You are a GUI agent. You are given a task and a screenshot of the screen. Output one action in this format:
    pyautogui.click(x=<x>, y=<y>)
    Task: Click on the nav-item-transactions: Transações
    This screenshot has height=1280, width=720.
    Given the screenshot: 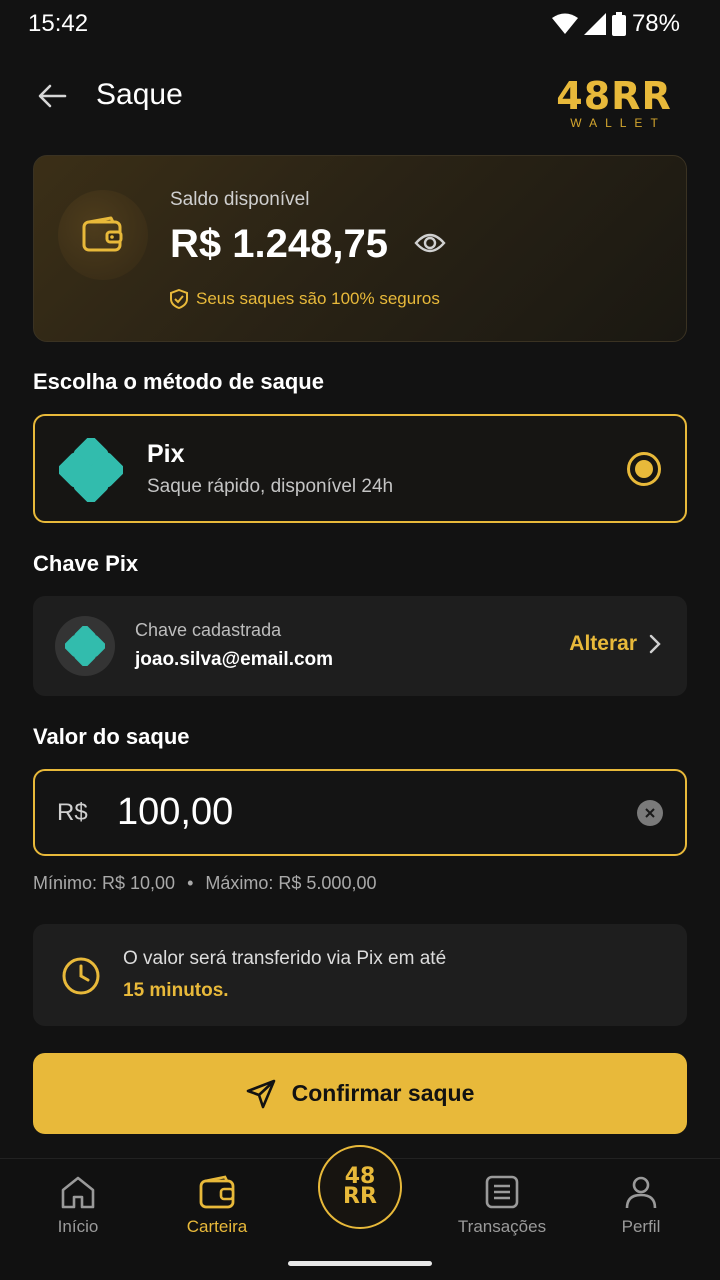 What is the action you would take?
    pyautogui.click(x=502, y=1206)
    